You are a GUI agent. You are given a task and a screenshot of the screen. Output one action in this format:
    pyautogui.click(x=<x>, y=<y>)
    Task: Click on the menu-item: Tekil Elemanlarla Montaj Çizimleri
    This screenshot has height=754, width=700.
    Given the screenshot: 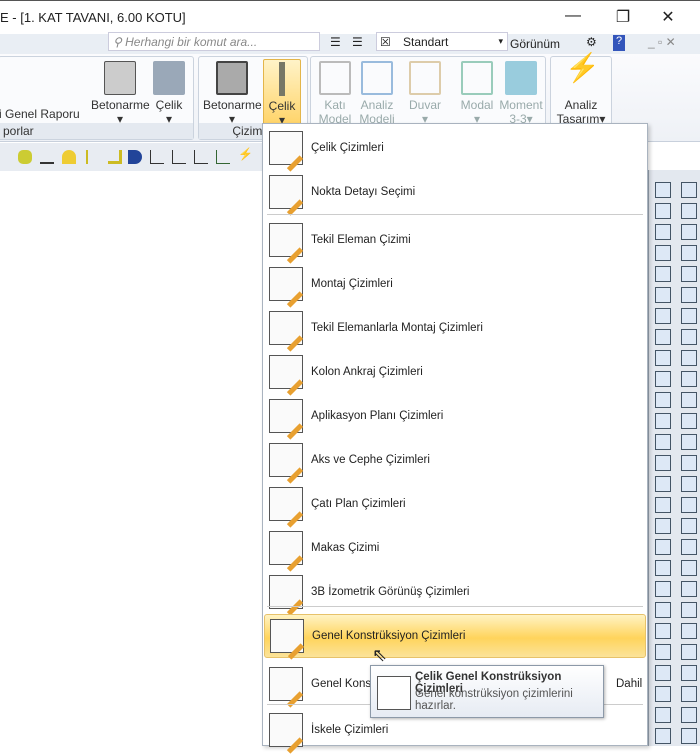 What is the action you would take?
    pyautogui.click(x=455, y=328)
    